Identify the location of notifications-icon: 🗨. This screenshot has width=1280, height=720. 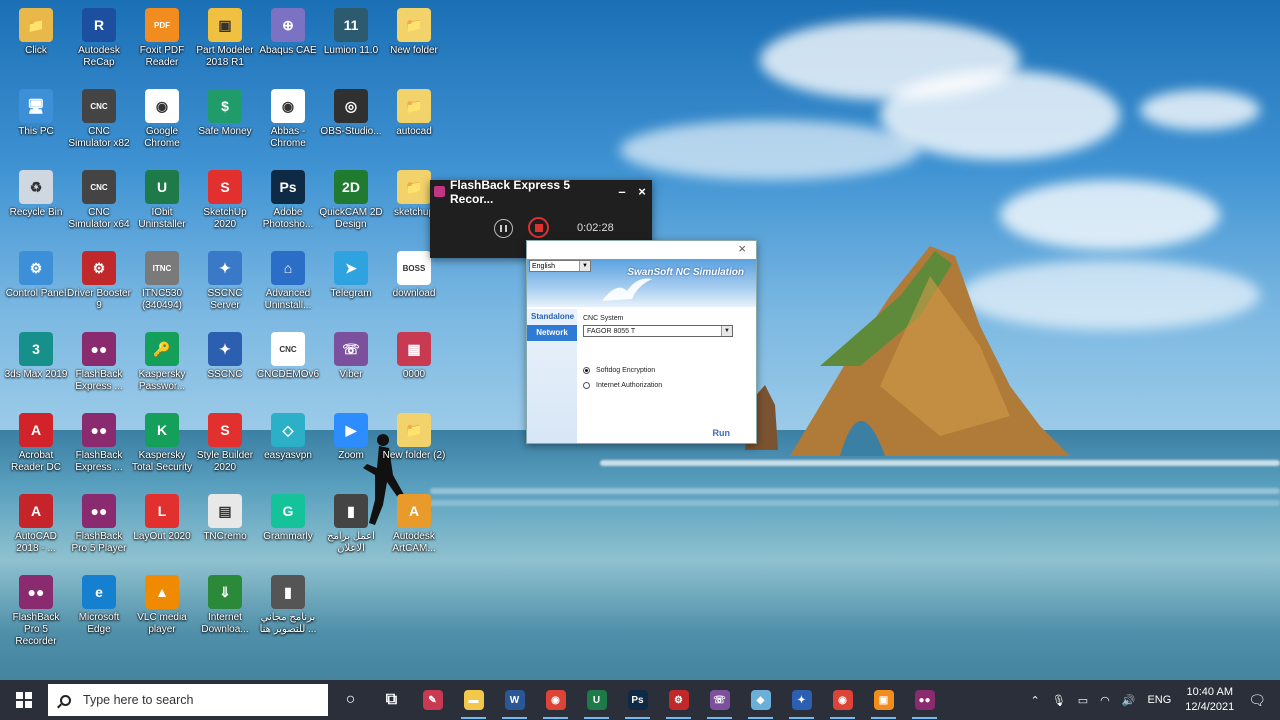
(1257, 700).